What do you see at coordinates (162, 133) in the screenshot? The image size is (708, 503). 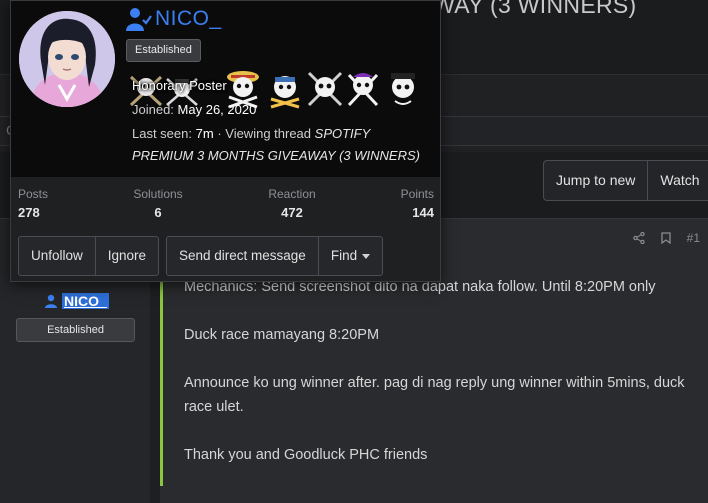 I see `last-seen-label: Last seen:` at bounding box center [162, 133].